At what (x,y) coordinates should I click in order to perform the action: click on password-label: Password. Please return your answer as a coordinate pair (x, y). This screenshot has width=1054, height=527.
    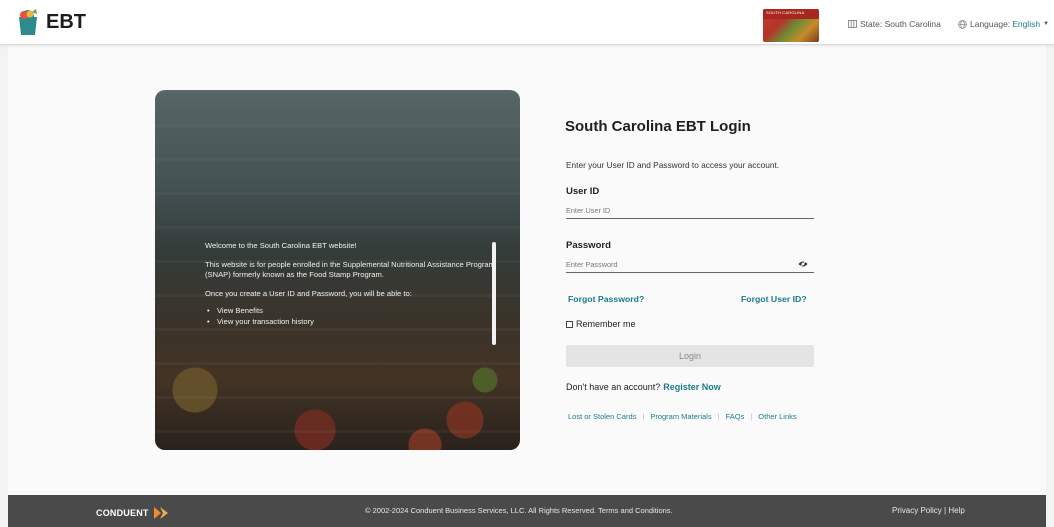
    Looking at the image, I should click on (588, 245).